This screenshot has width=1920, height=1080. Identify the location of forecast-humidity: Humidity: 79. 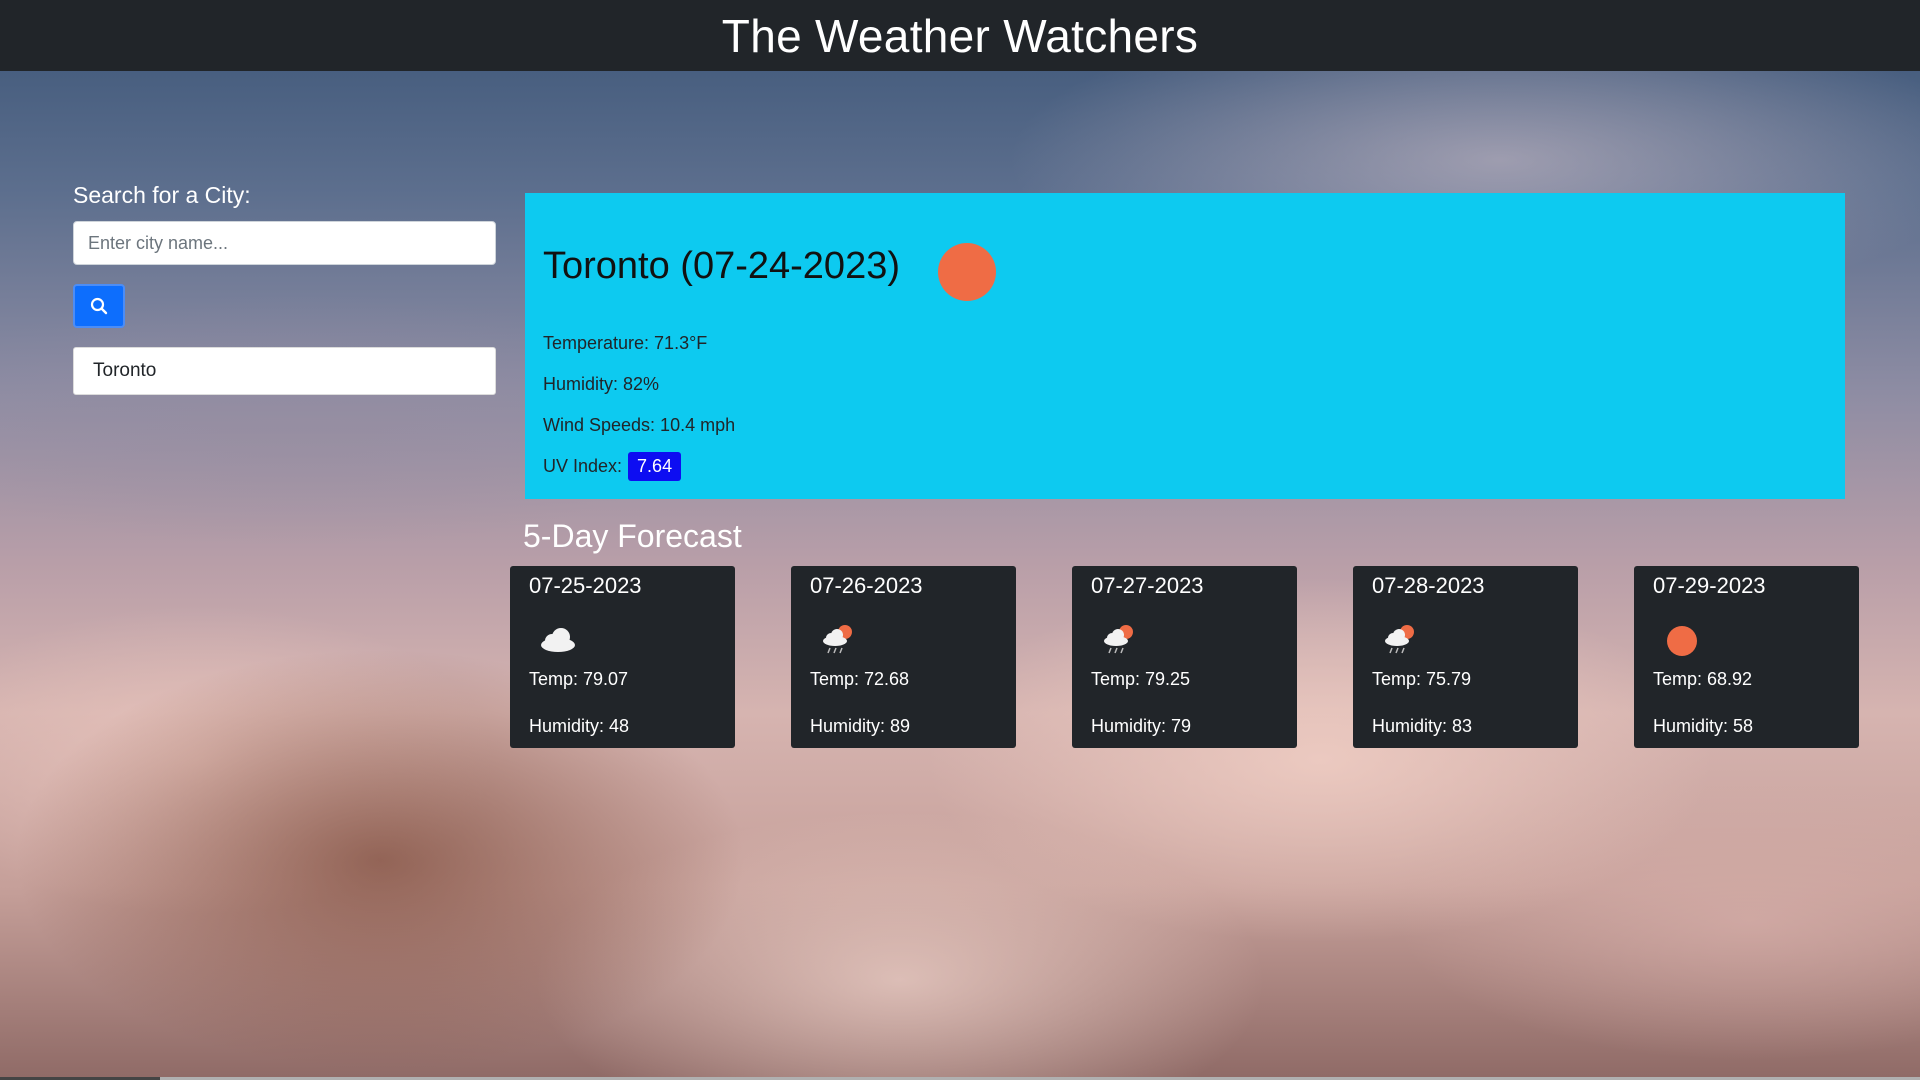
(1141, 726).